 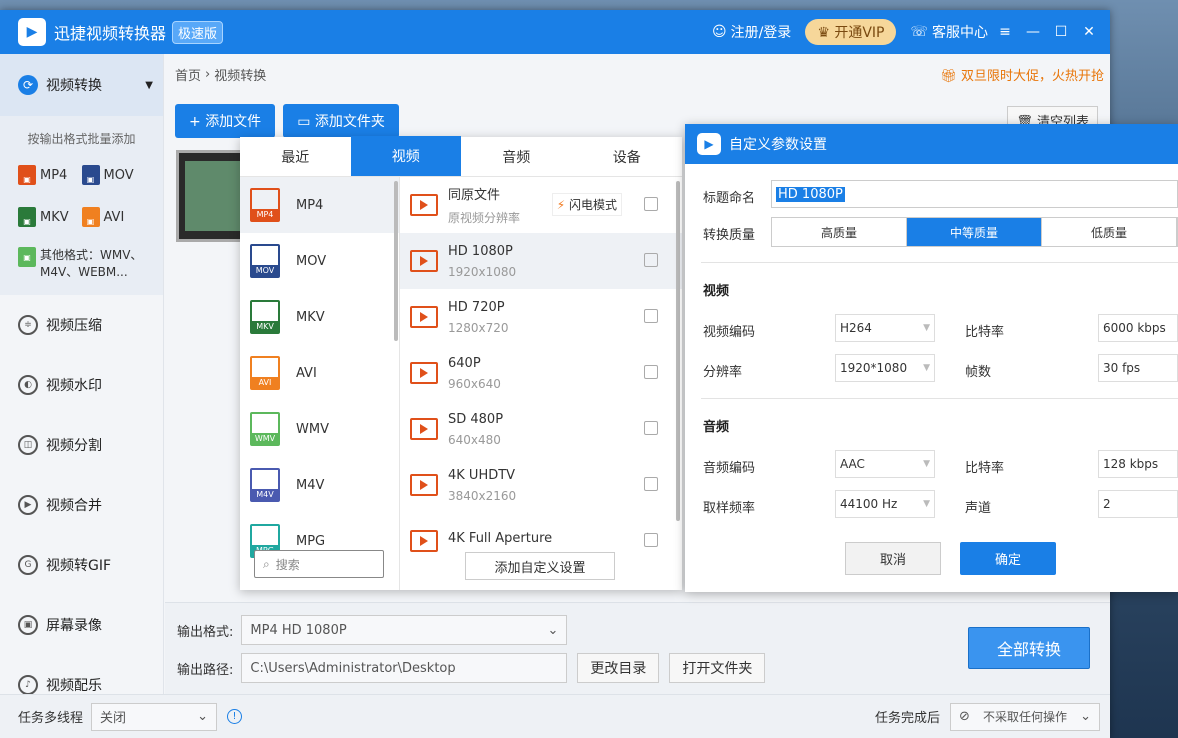 I want to click on login-link: ☺ 注册/登录, so click(x=751, y=32).